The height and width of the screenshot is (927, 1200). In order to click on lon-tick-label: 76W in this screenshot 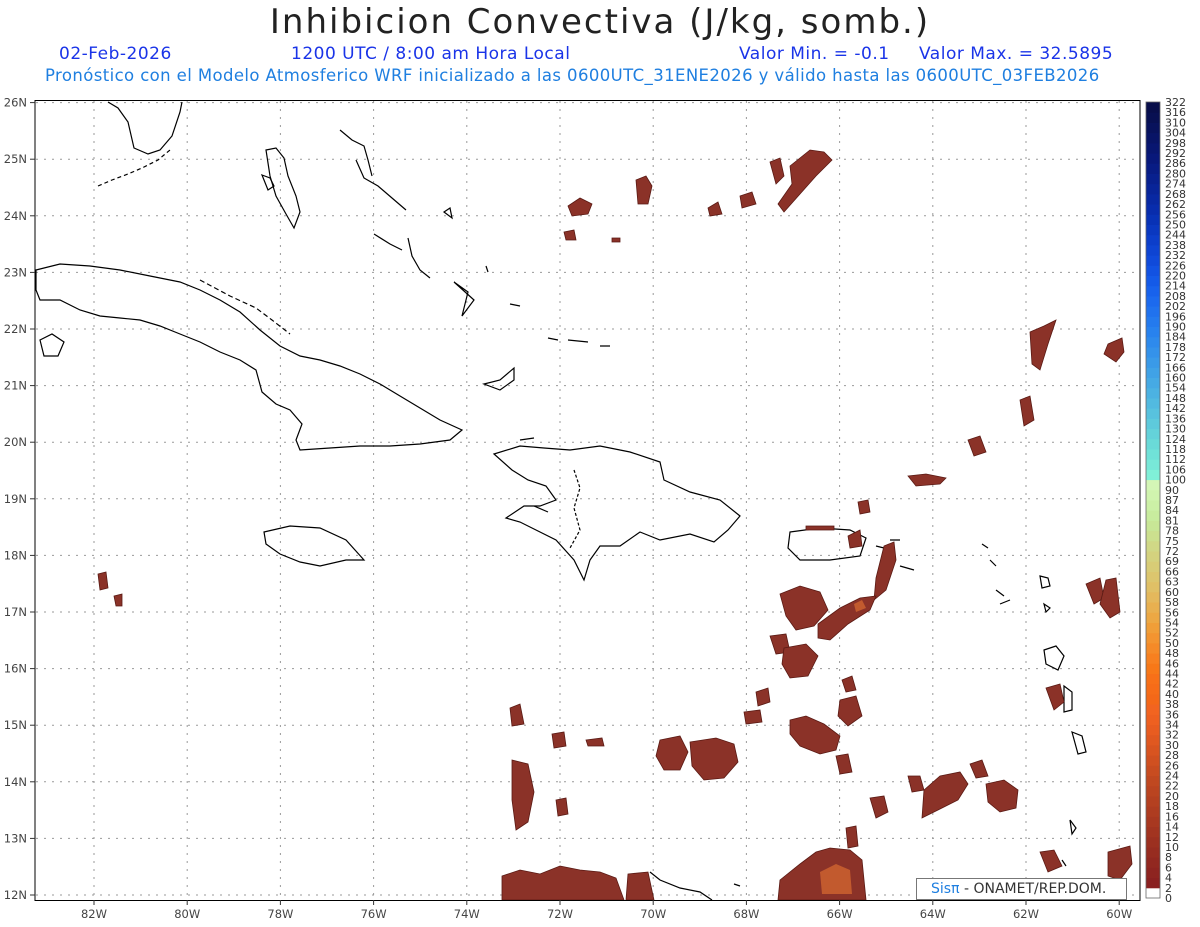, I will do `click(374, 914)`.